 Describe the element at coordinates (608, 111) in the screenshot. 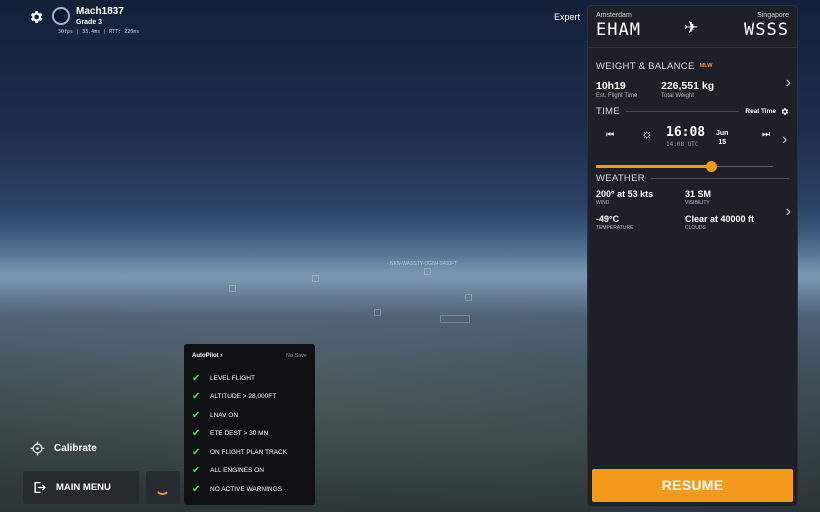

I see `time-title: TIME` at that location.